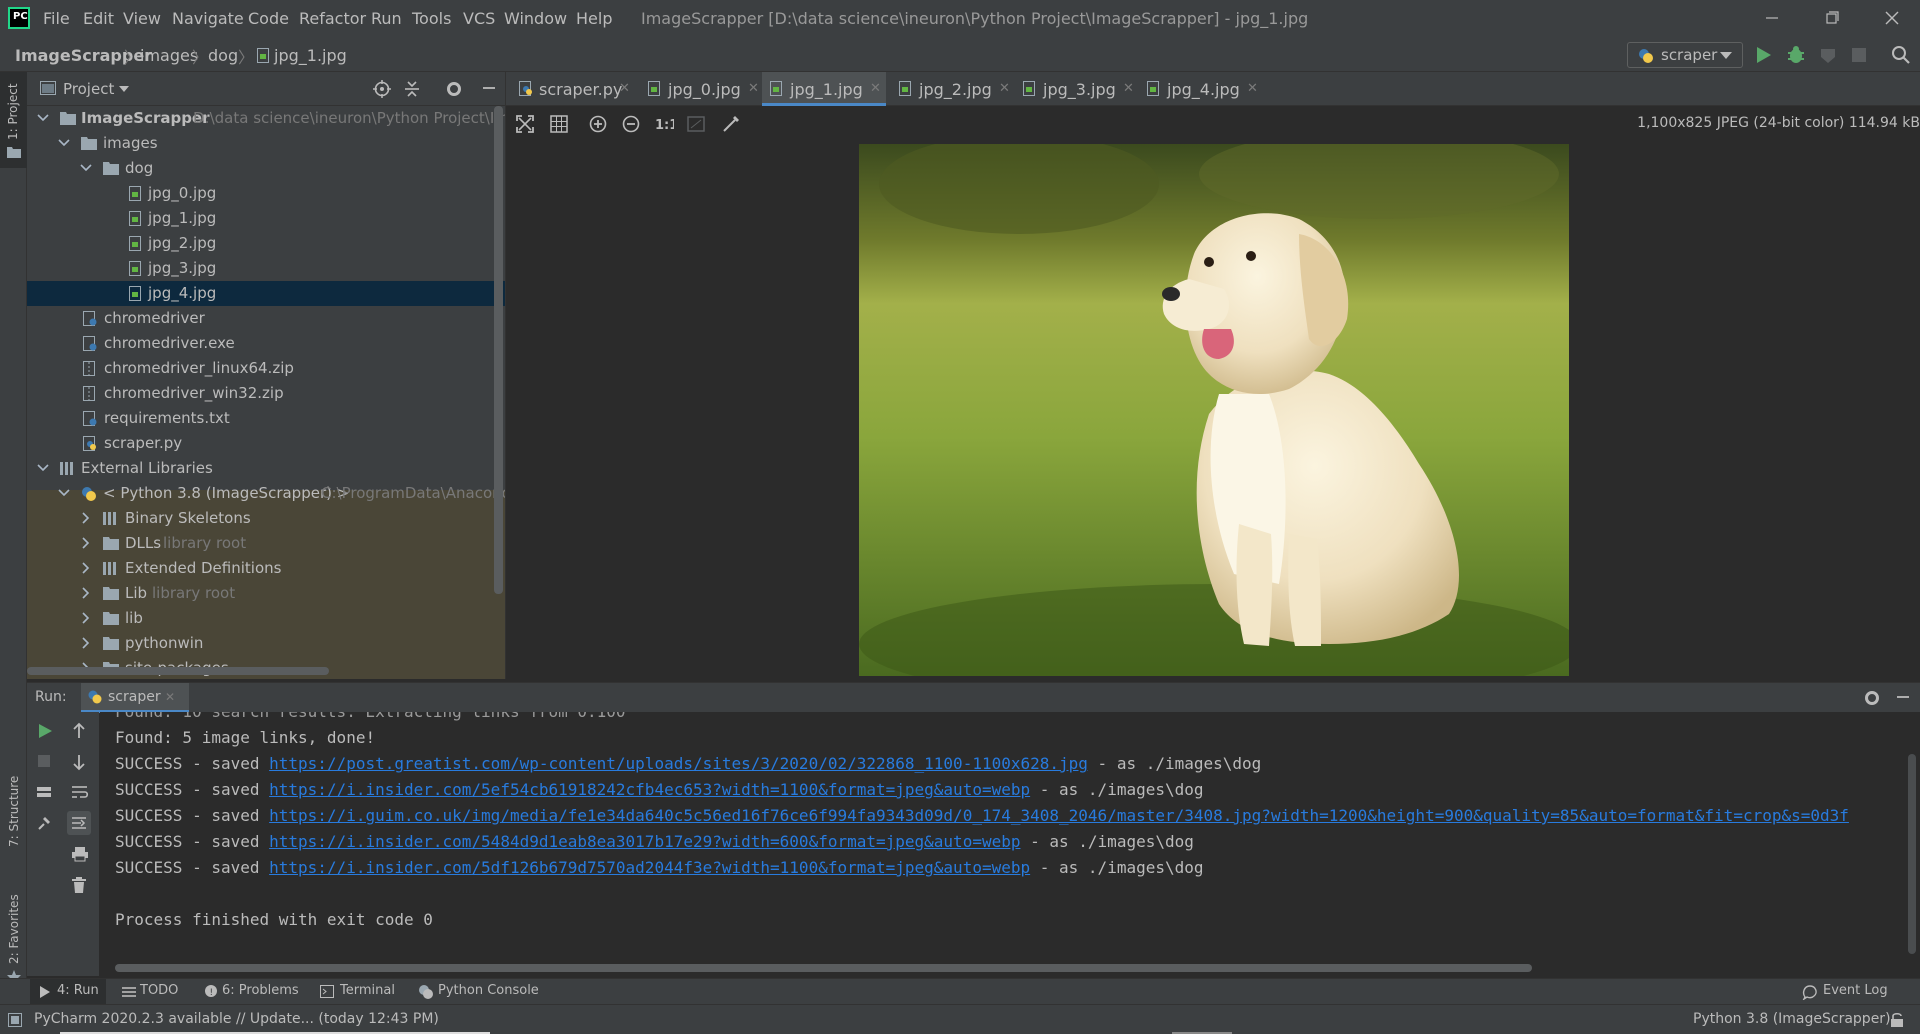 Image resolution: width=1920 pixels, height=1034 pixels. I want to click on favorites-tool-button: 2: Favorites, so click(13, 932).